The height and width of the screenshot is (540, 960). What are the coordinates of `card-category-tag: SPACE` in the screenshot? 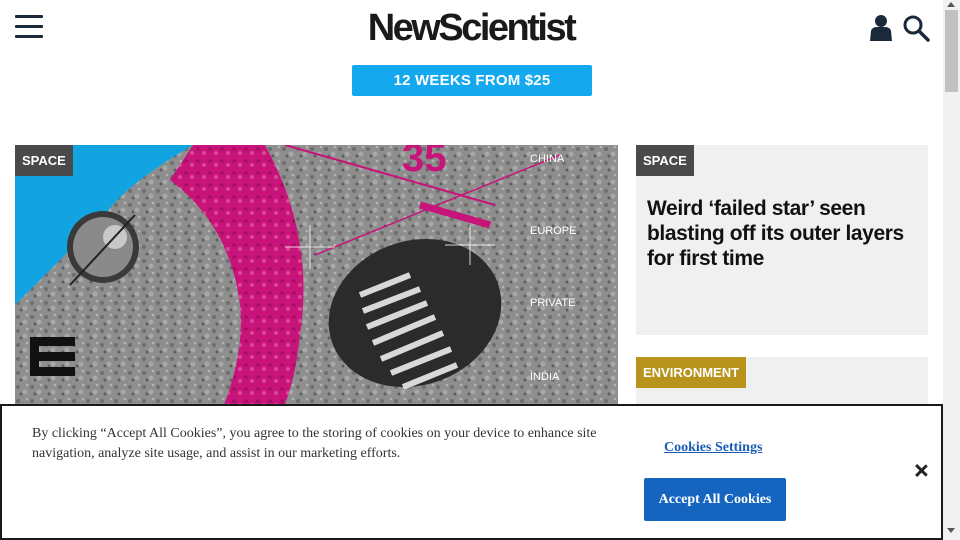 It's located at (665, 160).